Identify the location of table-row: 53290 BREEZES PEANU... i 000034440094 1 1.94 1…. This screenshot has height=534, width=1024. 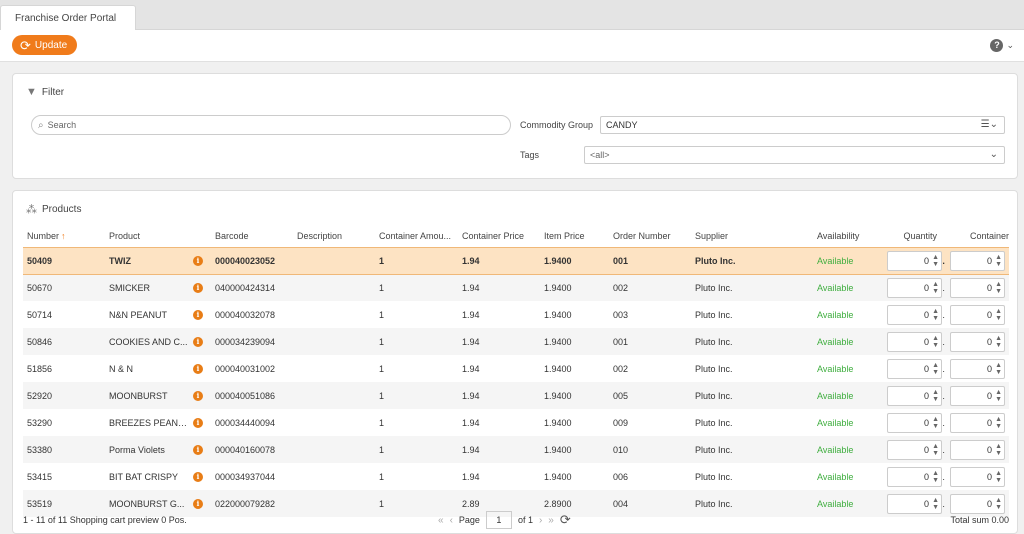
(516, 422).